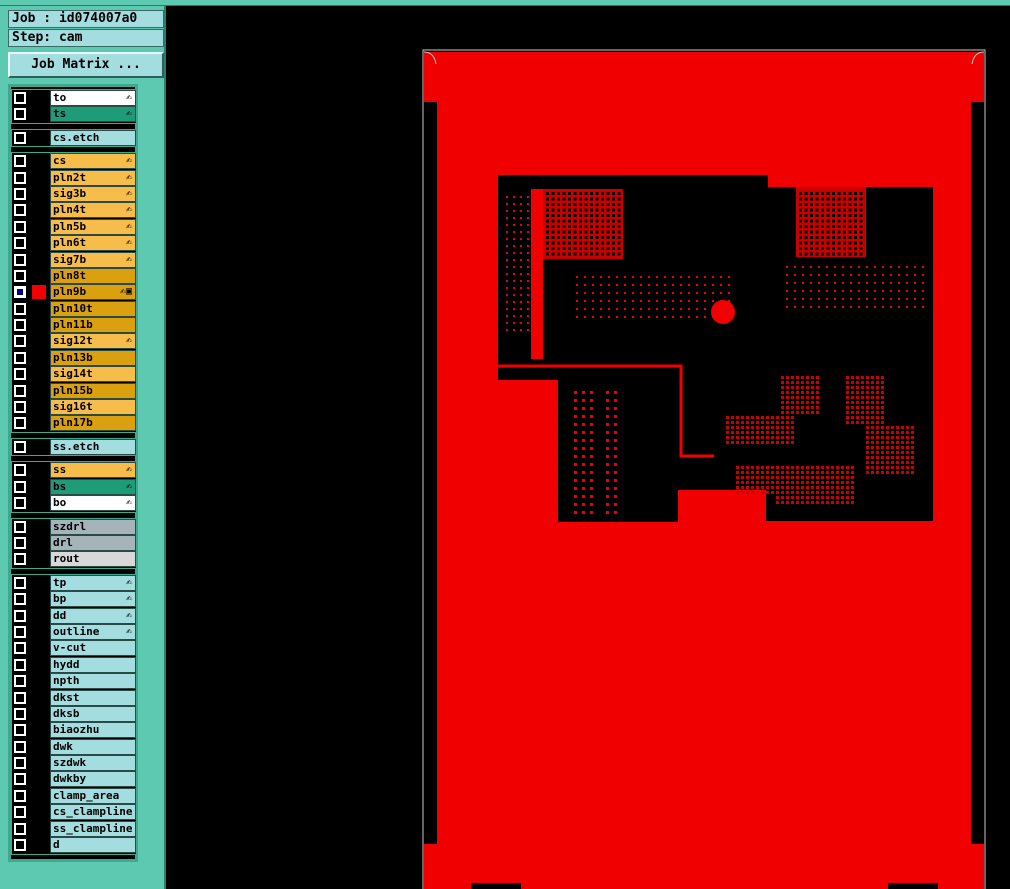 The height and width of the screenshot is (889, 1010). I want to click on layer-name-button: ss ✍, so click(93, 470).